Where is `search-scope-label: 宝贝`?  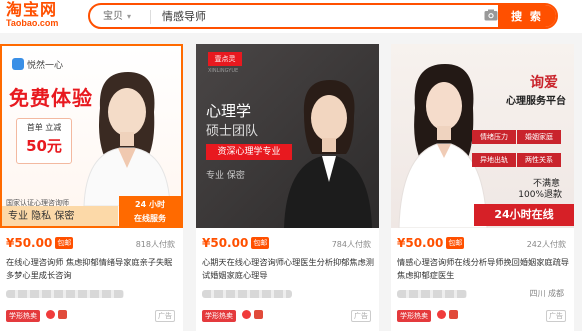 search-scope-label: 宝贝 is located at coordinates (113, 16).